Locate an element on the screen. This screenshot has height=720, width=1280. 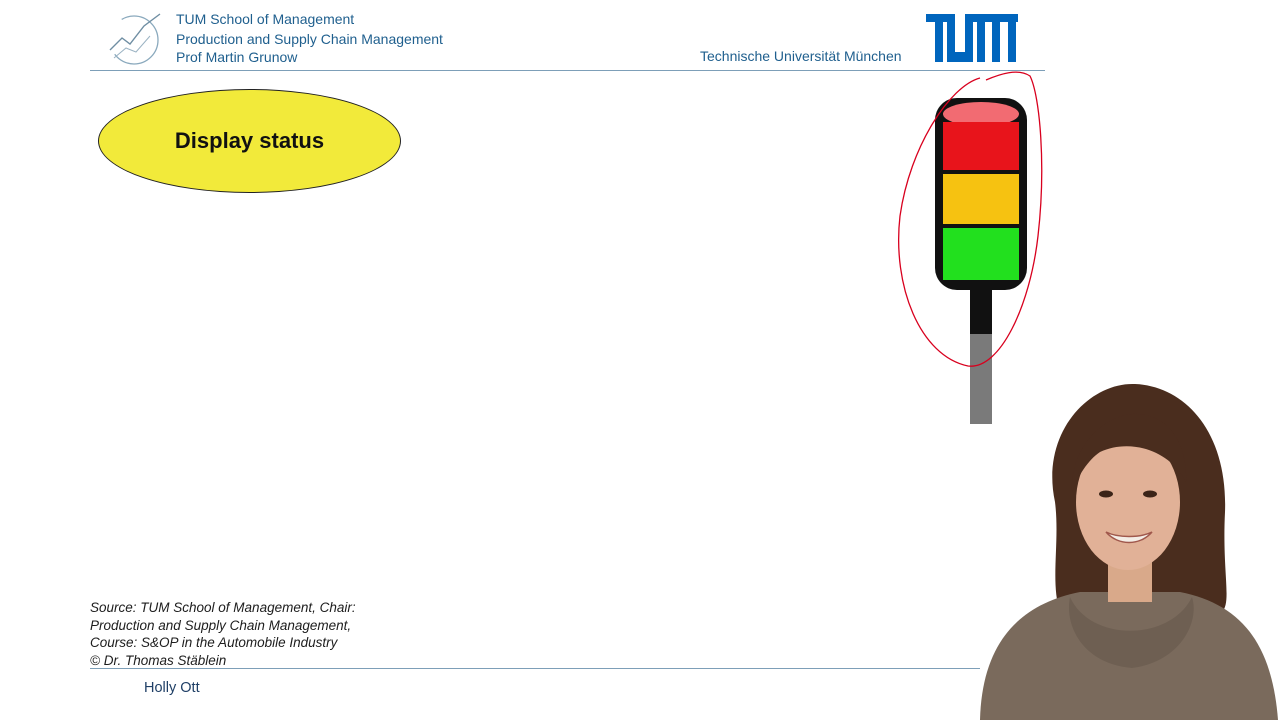
school-name: TUM School of Management is located at coordinates (265, 19).